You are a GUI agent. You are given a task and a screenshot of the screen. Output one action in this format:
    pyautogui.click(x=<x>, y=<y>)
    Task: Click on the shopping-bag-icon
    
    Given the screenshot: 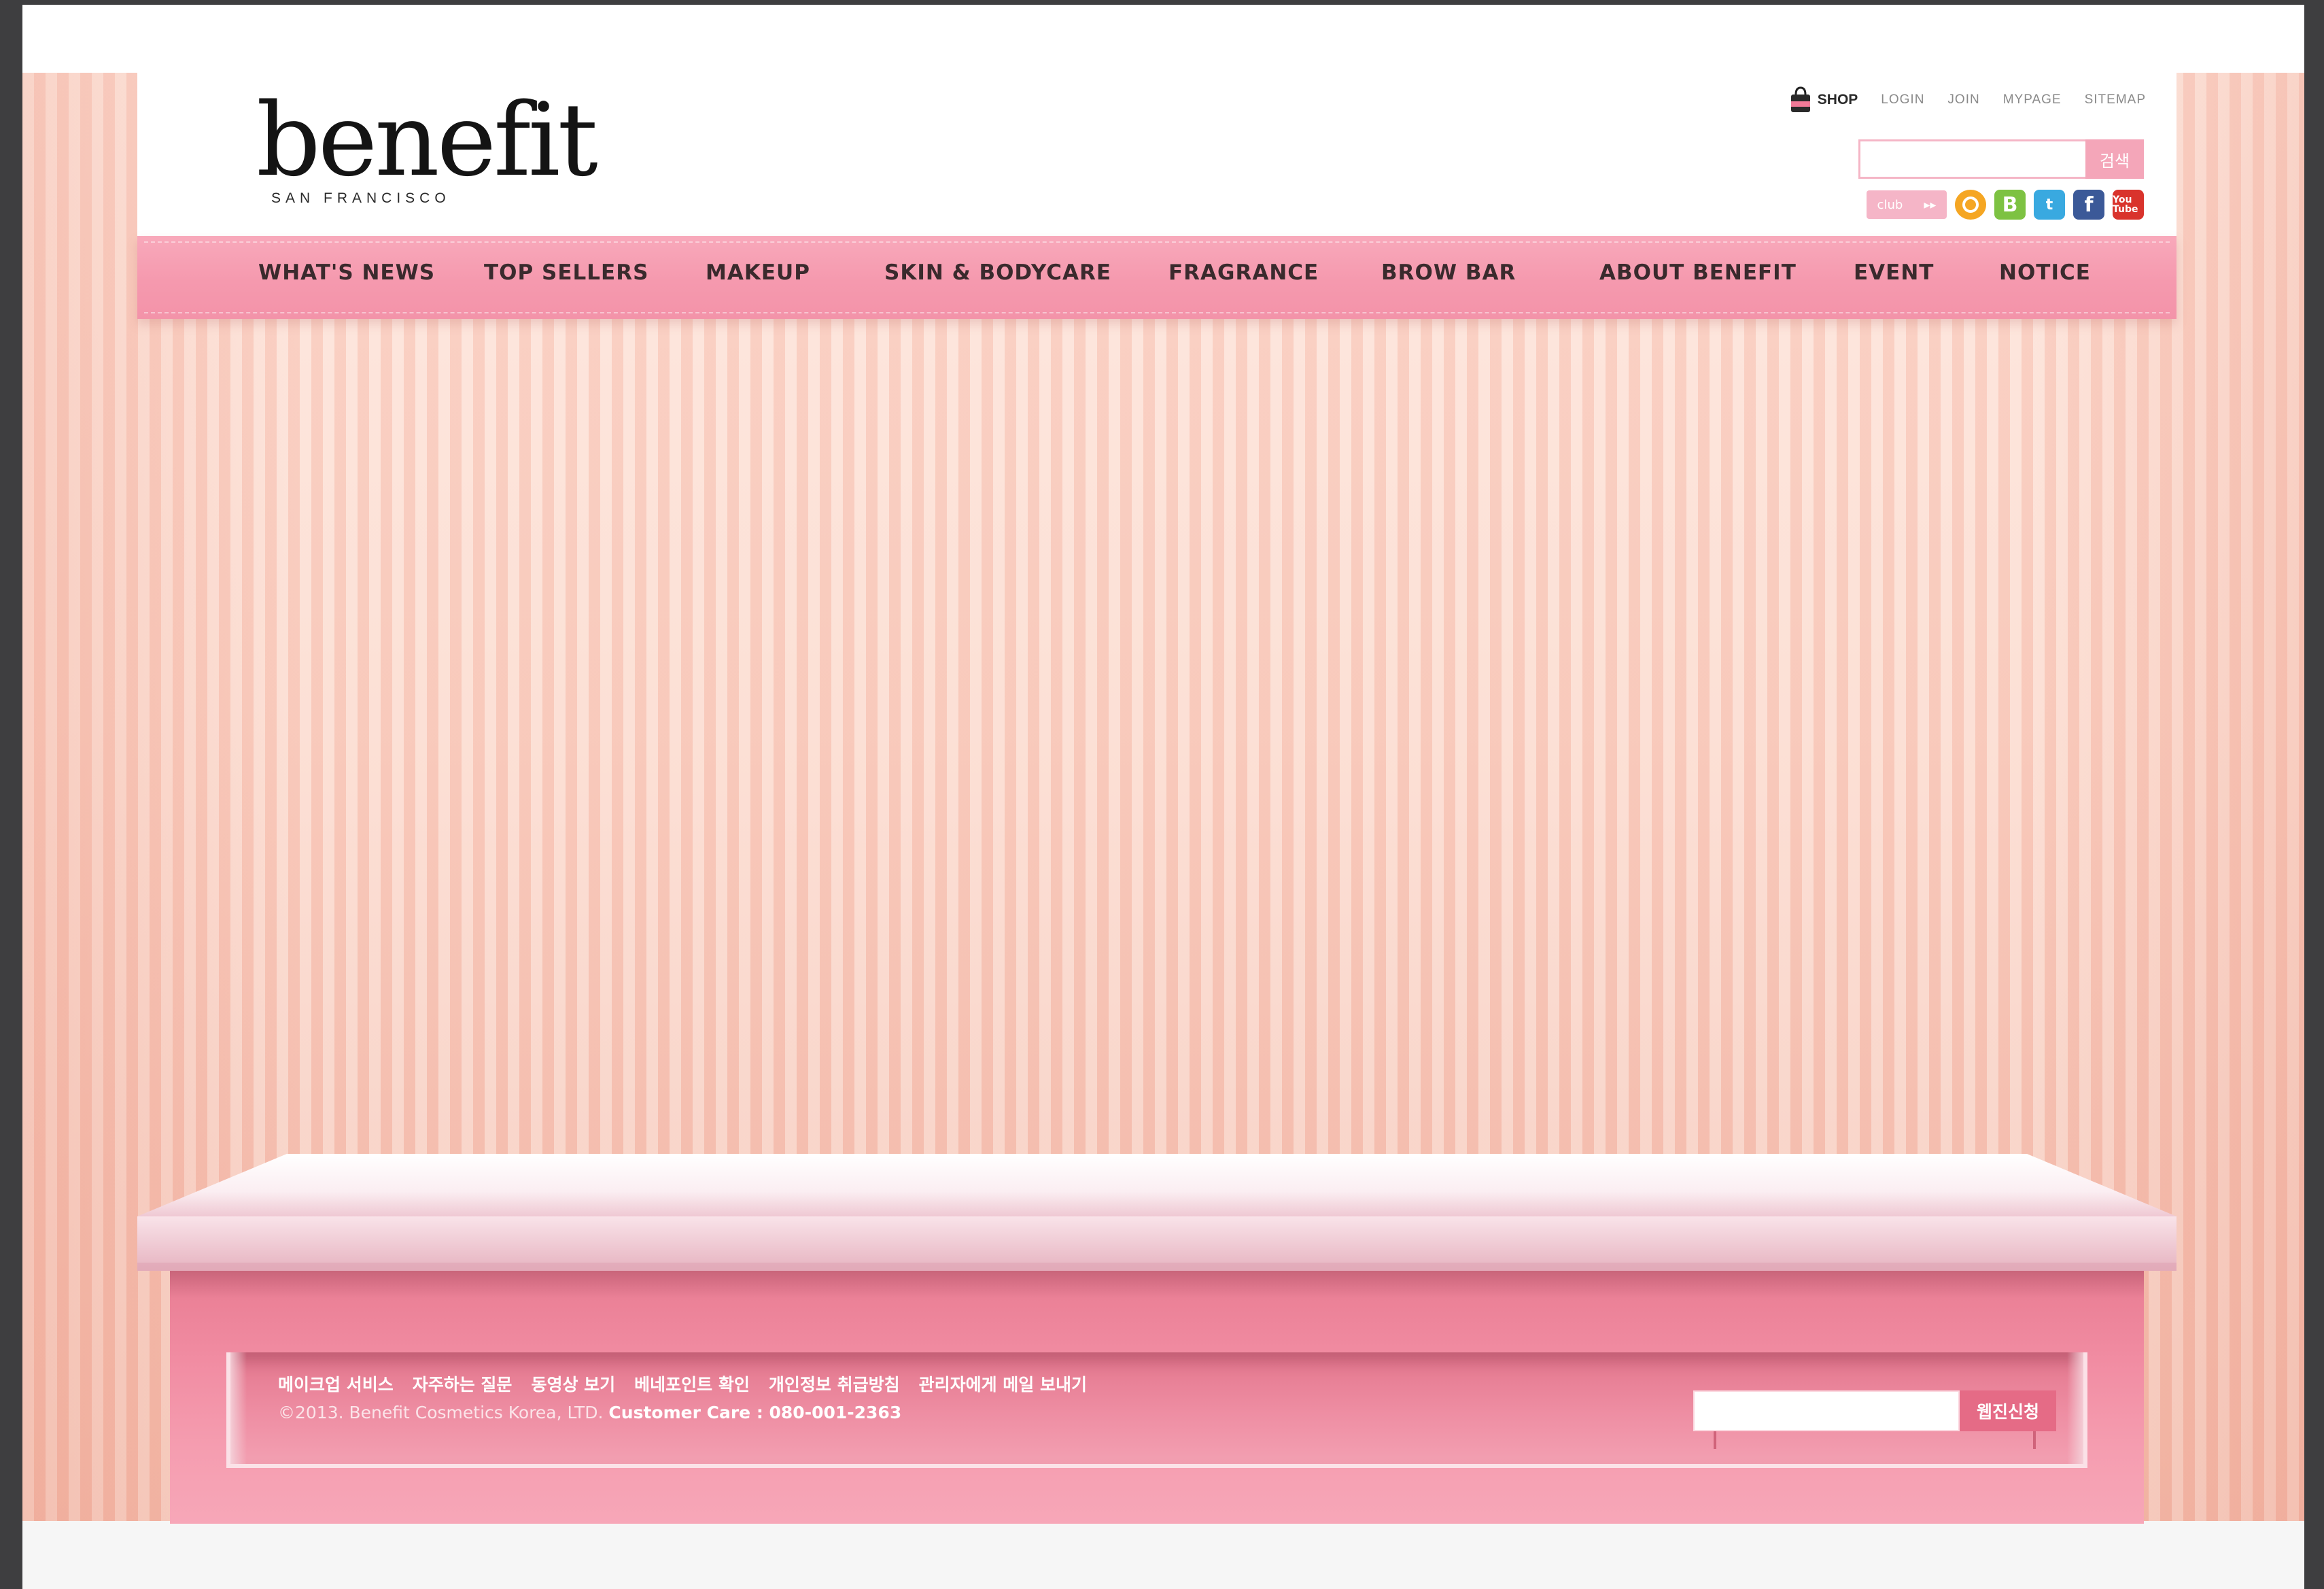 What is the action you would take?
    pyautogui.click(x=1800, y=100)
    